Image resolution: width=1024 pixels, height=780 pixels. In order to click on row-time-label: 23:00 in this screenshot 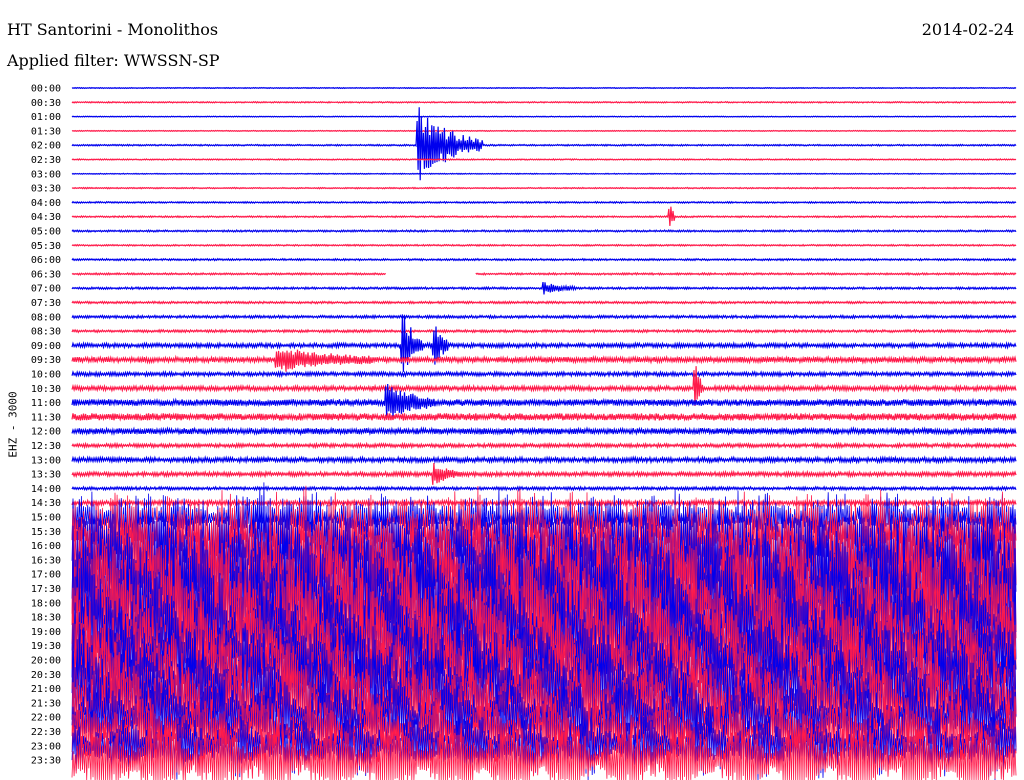, I will do `click(46, 746)`.